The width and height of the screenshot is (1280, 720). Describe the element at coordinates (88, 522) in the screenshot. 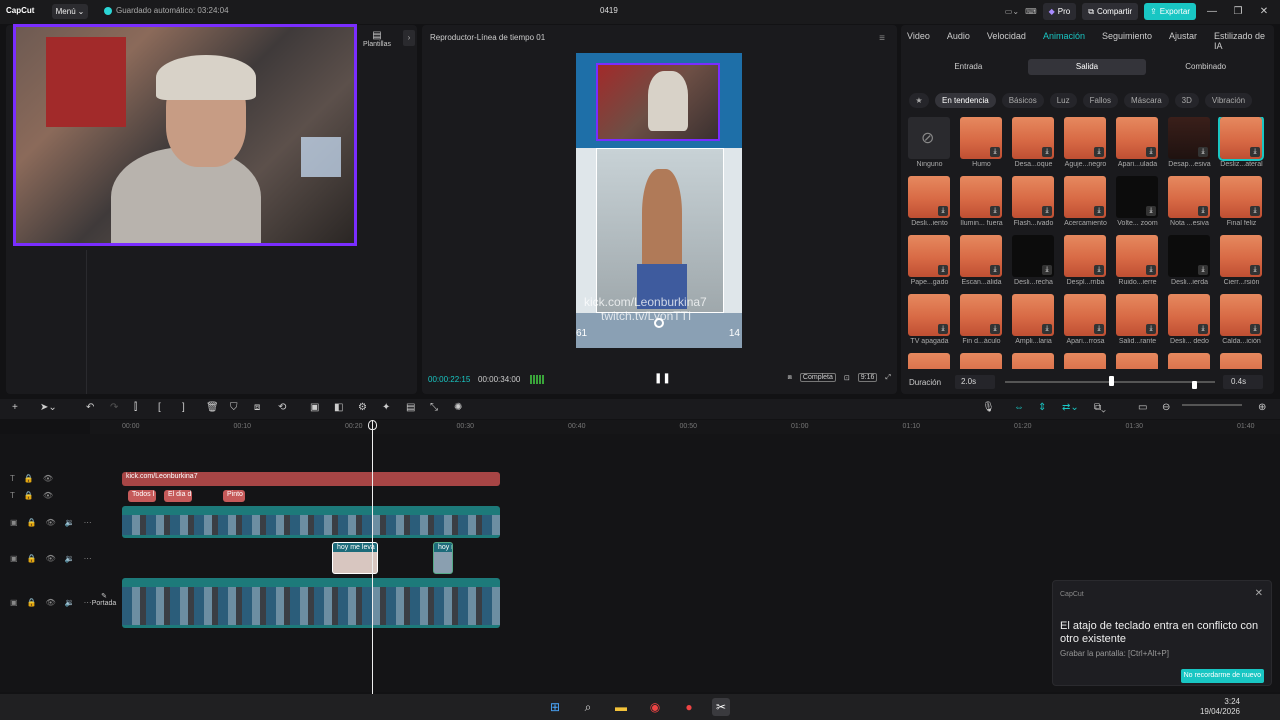

I see `more-icon: ⋯` at that location.